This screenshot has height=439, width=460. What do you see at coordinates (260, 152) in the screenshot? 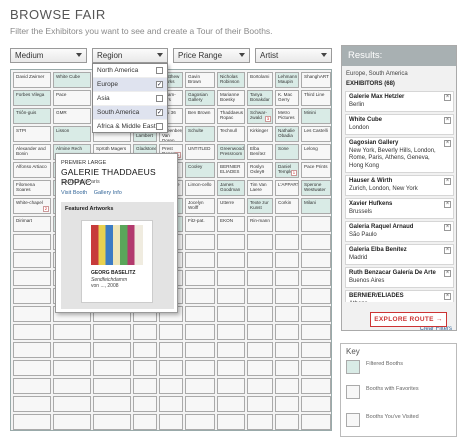
I see `booth: Elba Benítez` at bounding box center [260, 152].